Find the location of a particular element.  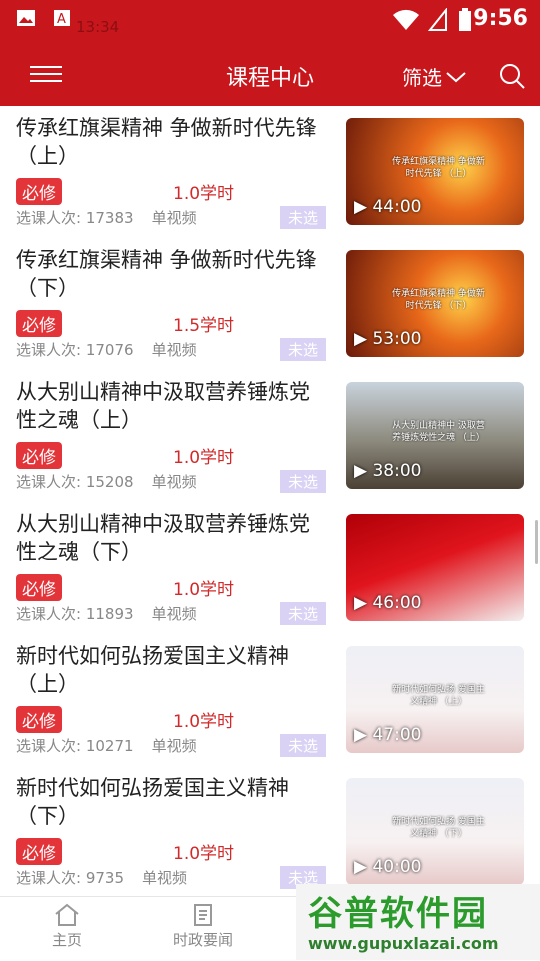

course-meta: 选课人次: 15208 单视频 is located at coordinates (106, 481).